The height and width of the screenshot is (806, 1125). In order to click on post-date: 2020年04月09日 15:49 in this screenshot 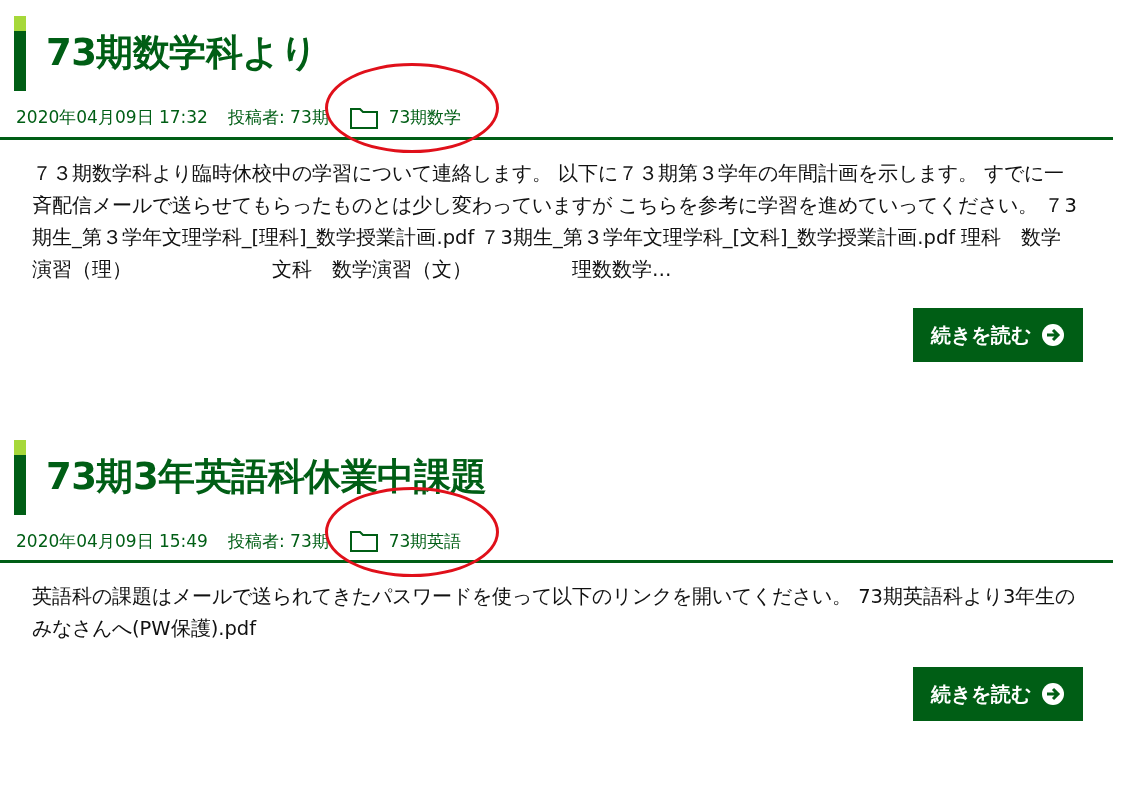, I will do `click(112, 541)`.